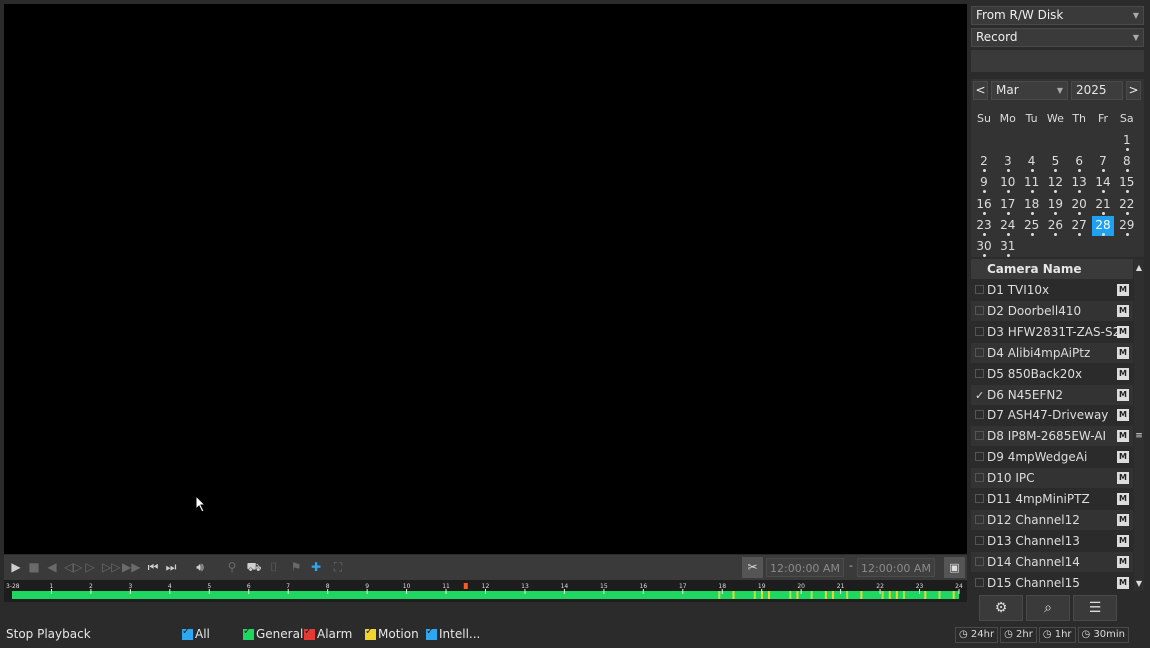 The image size is (1150, 648). What do you see at coordinates (1001, 608) in the screenshot?
I see `settings-icon: ⚙` at bounding box center [1001, 608].